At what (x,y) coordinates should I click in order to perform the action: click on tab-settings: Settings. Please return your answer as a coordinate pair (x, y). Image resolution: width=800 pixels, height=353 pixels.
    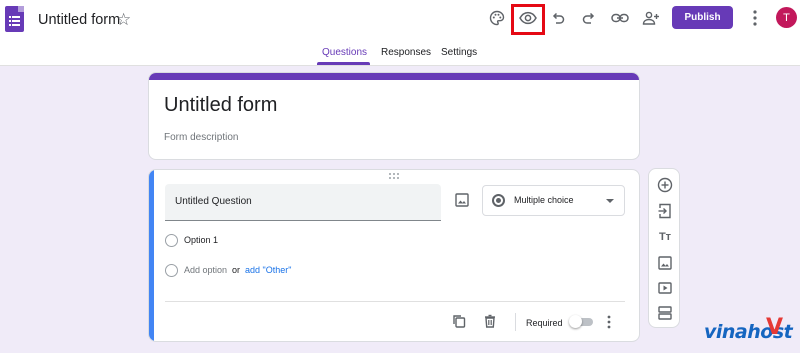
    Looking at the image, I should click on (459, 52).